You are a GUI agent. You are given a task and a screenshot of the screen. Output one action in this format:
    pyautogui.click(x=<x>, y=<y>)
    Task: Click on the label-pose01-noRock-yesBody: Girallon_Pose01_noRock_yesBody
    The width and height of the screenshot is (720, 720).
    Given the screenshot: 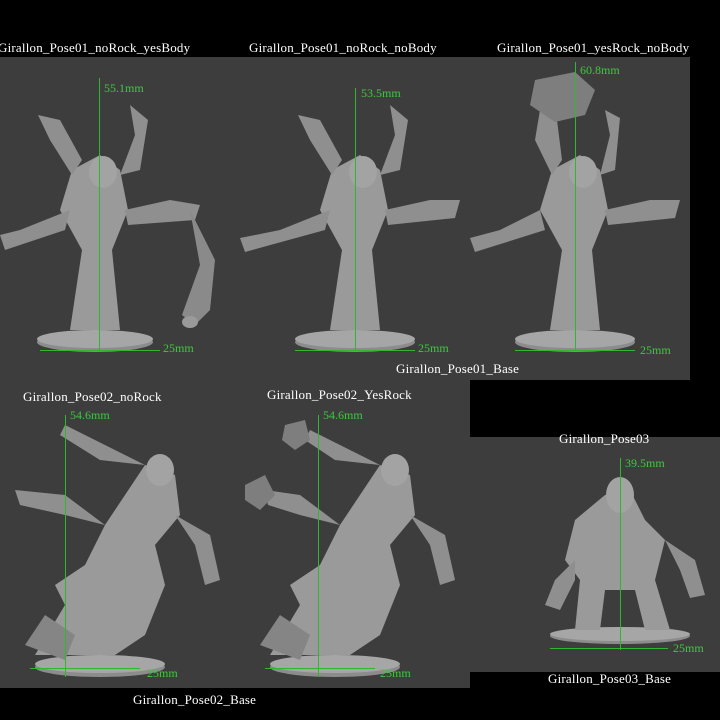 What is the action you would take?
    pyautogui.click(x=95, y=47)
    